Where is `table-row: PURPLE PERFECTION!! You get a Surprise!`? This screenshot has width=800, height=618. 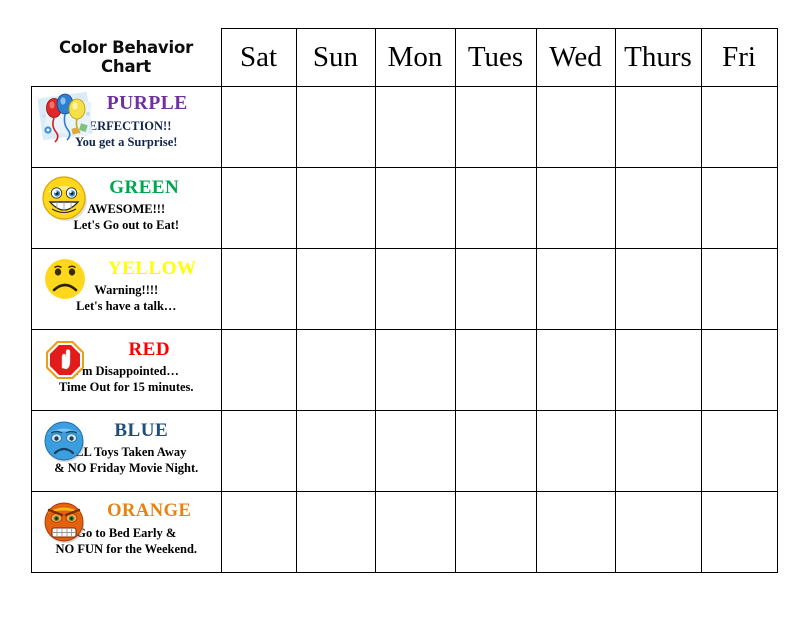
table-row: PURPLE PERFECTION!! You get a Surprise! is located at coordinates (404, 127).